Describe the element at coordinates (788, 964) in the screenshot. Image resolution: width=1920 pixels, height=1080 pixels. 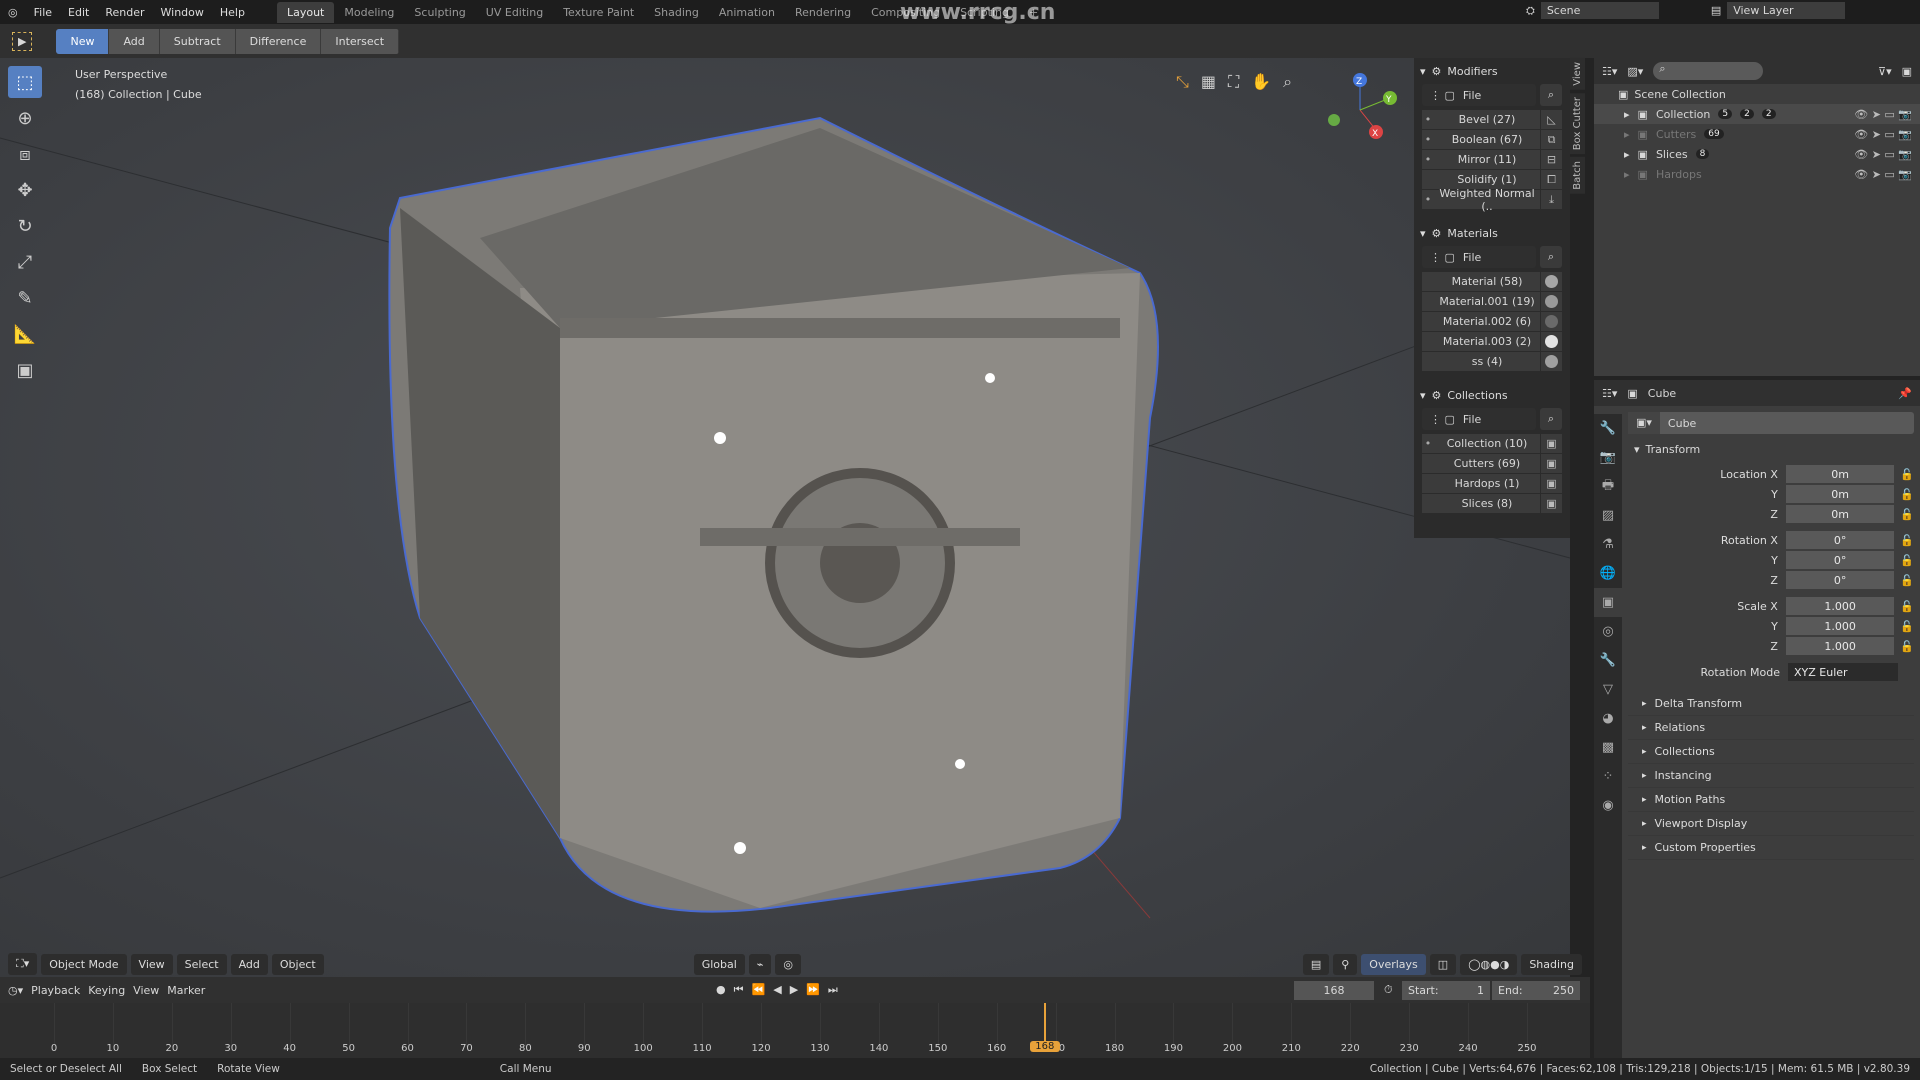
I see `proportional-edit-icon: ◎` at that location.